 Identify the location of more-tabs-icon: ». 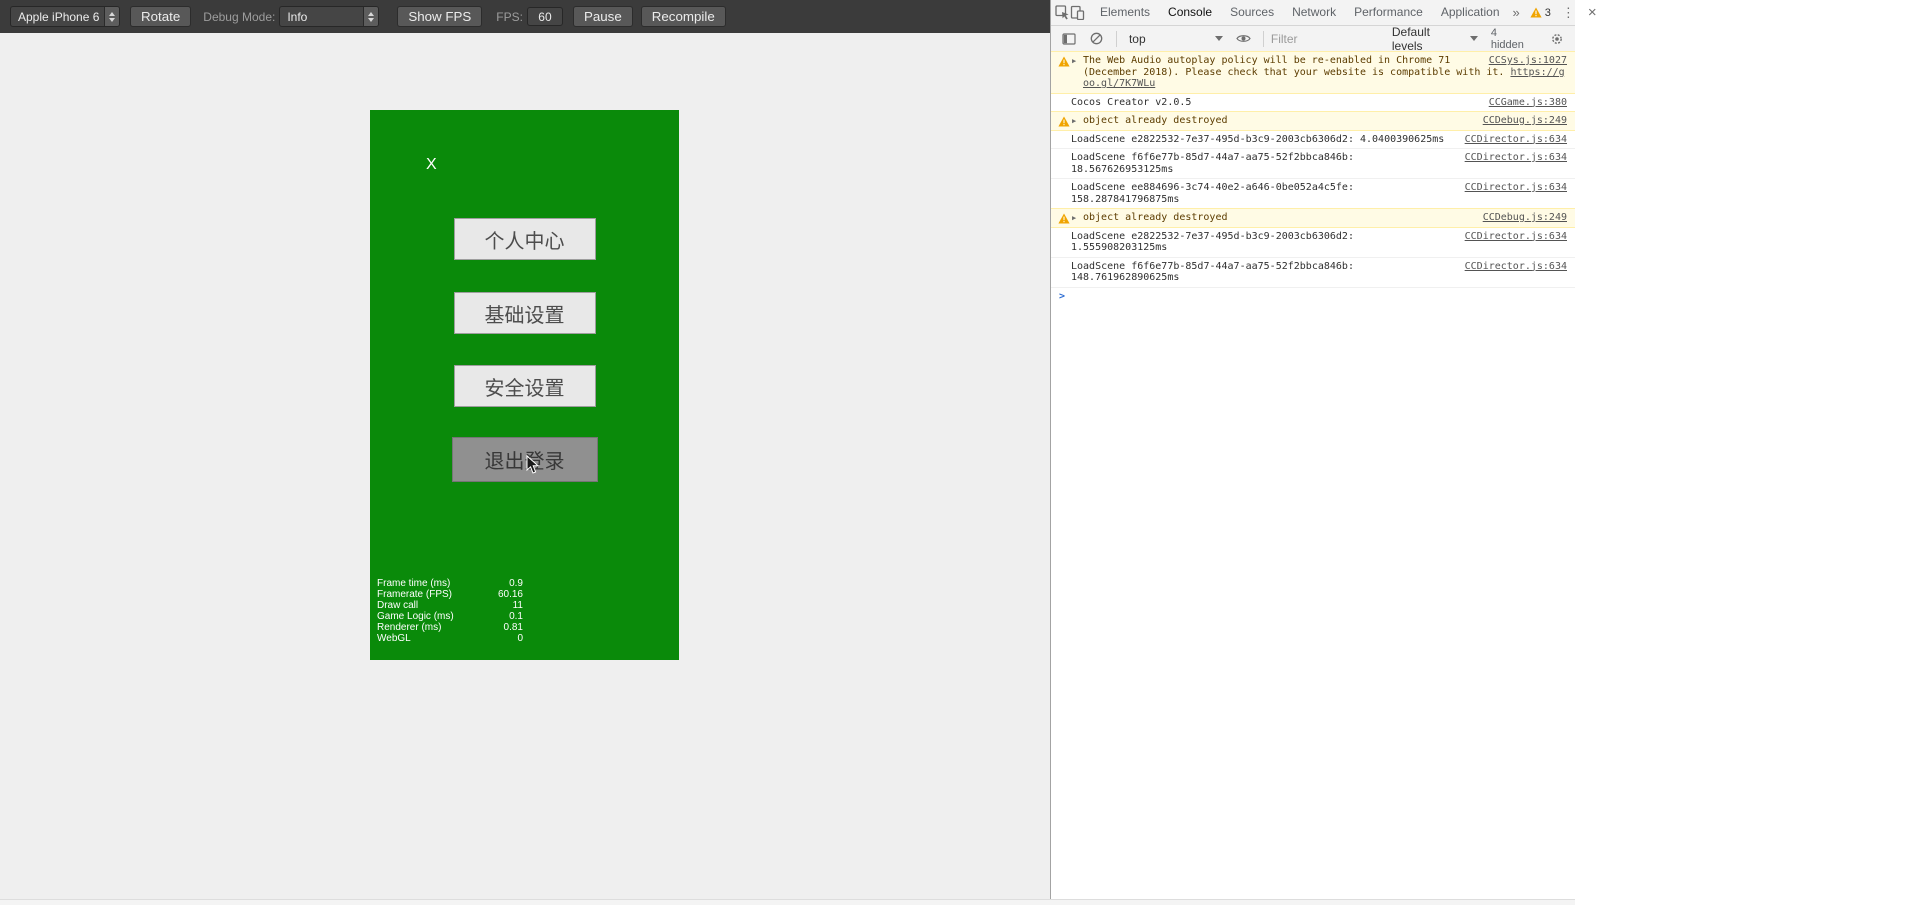
(1516, 12).